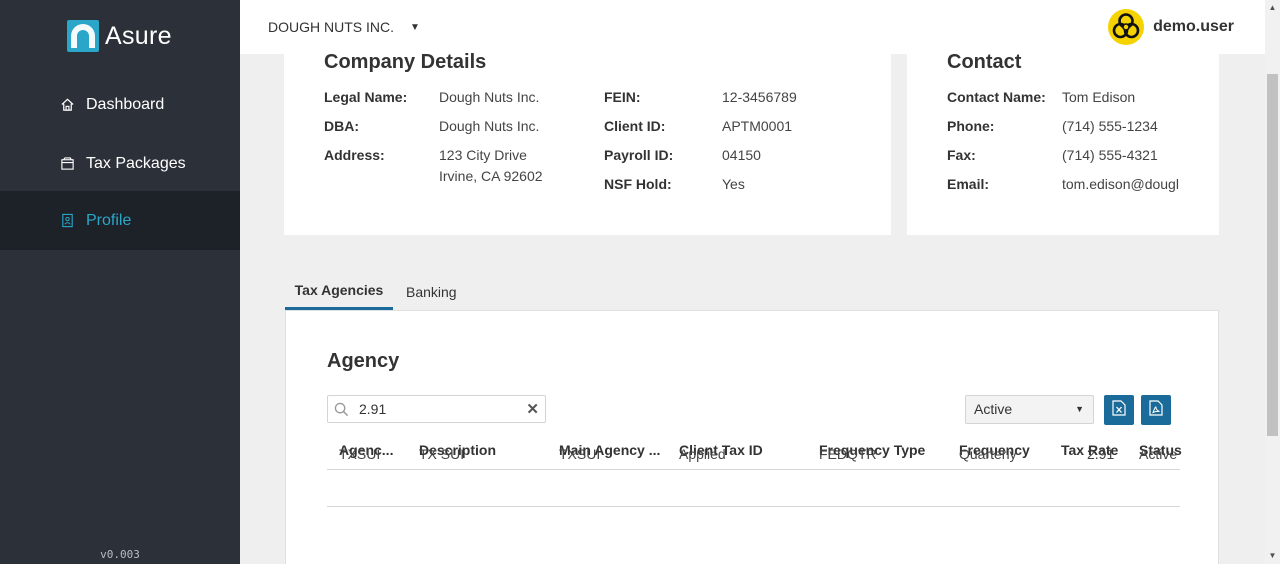 This screenshot has height=564, width=1280. I want to click on user-menu: demo.user, so click(1171, 27).